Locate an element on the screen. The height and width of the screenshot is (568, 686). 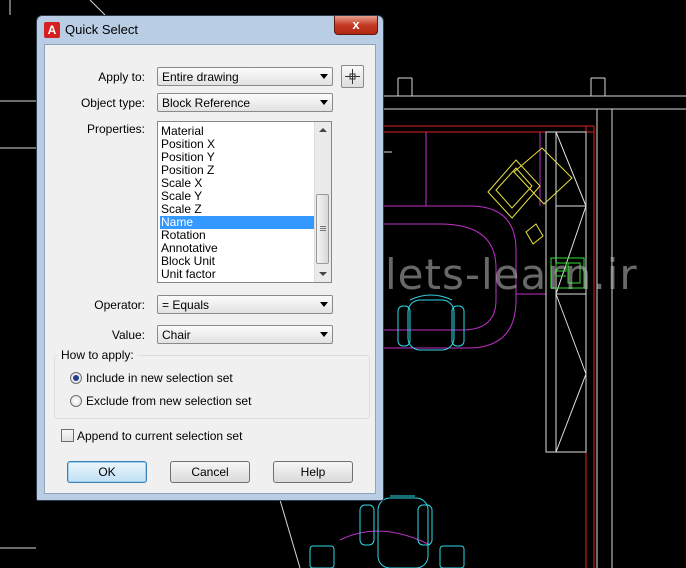
help-button: Help is located at coordinates (313, 472).